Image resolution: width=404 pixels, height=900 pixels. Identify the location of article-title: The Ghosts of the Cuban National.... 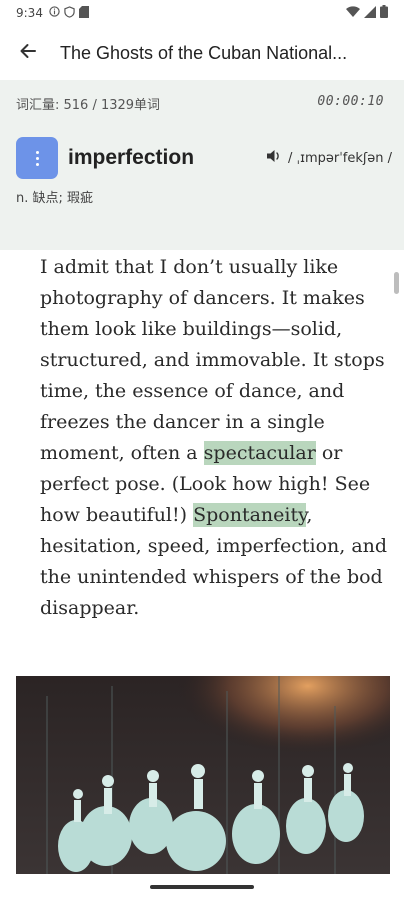
(204, 52).